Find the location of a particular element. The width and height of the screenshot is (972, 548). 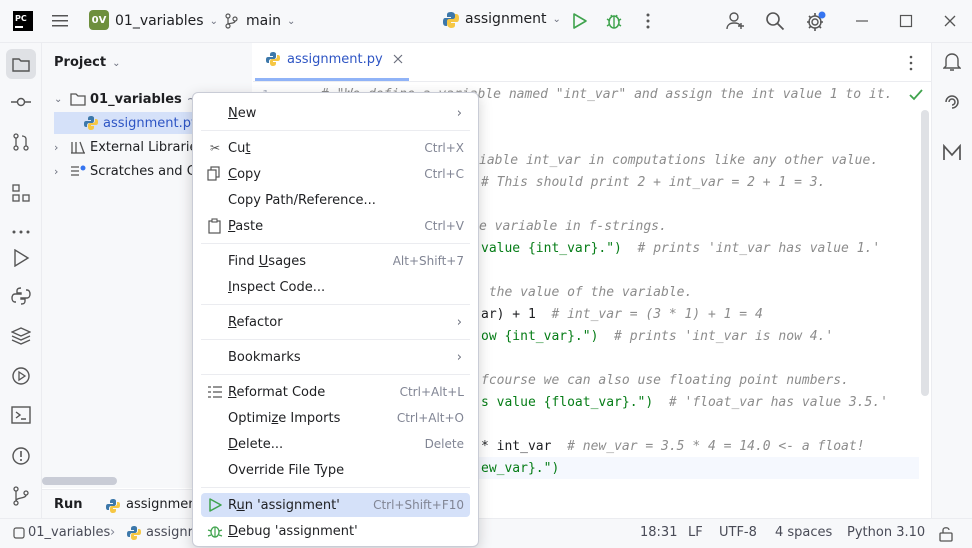

add-user-icon is located at coordinates (736, 21).